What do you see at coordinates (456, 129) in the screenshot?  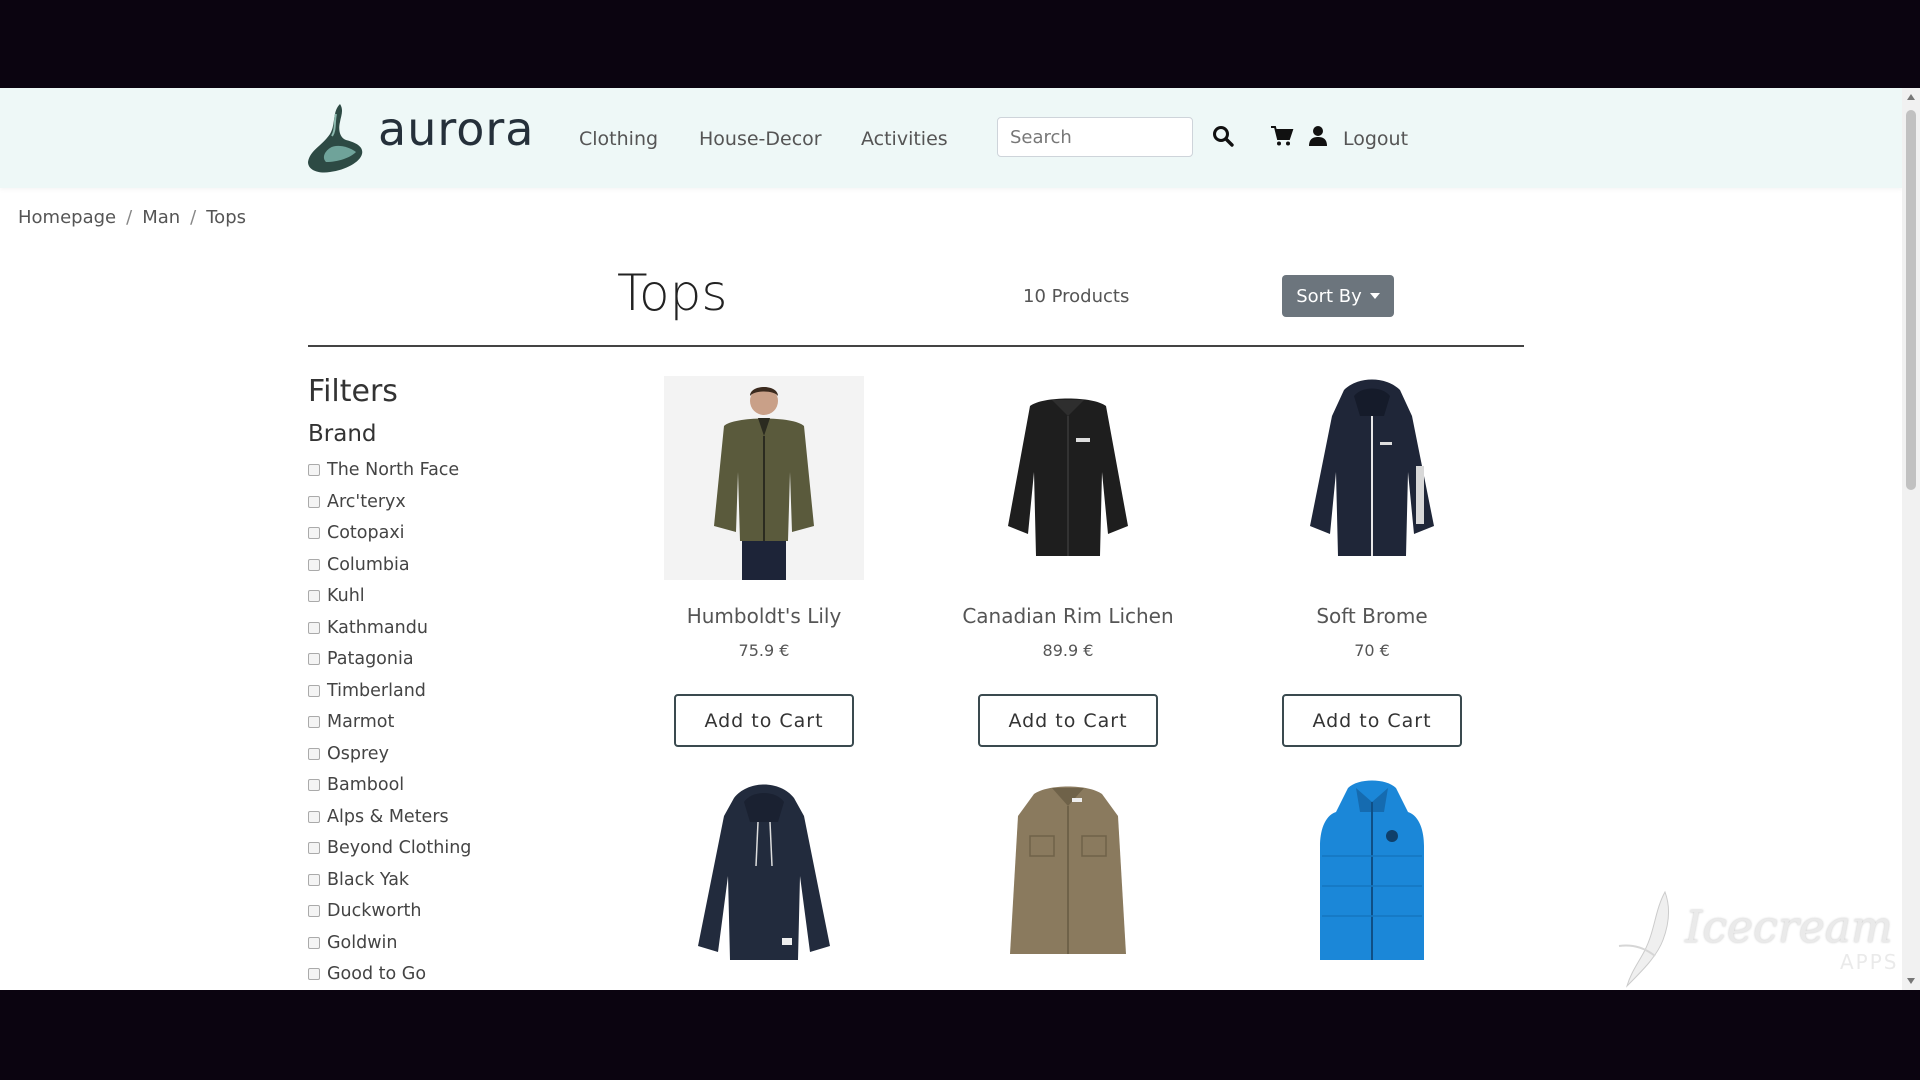 I see `brand-name: aurora` at bounding box center [456, 129].